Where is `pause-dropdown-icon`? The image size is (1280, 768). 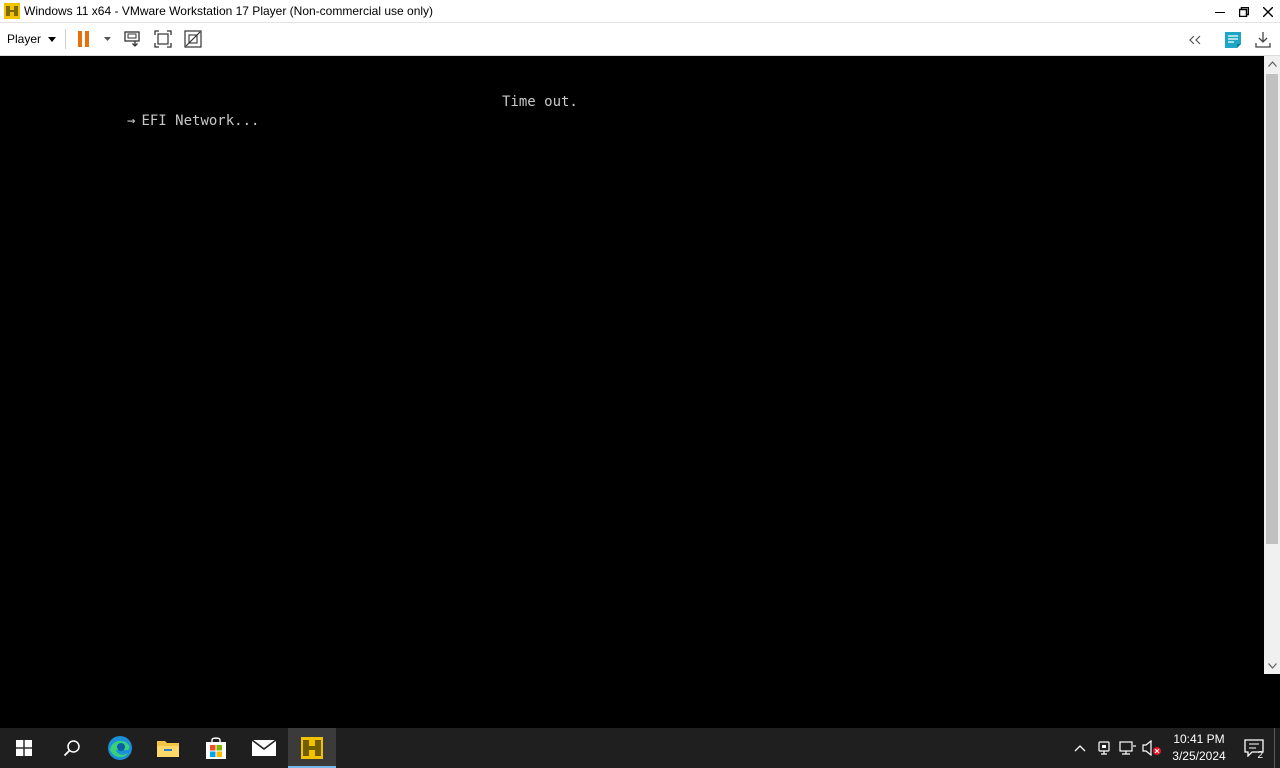
pause-dropdown-icon is located at coordinates (107, 39).